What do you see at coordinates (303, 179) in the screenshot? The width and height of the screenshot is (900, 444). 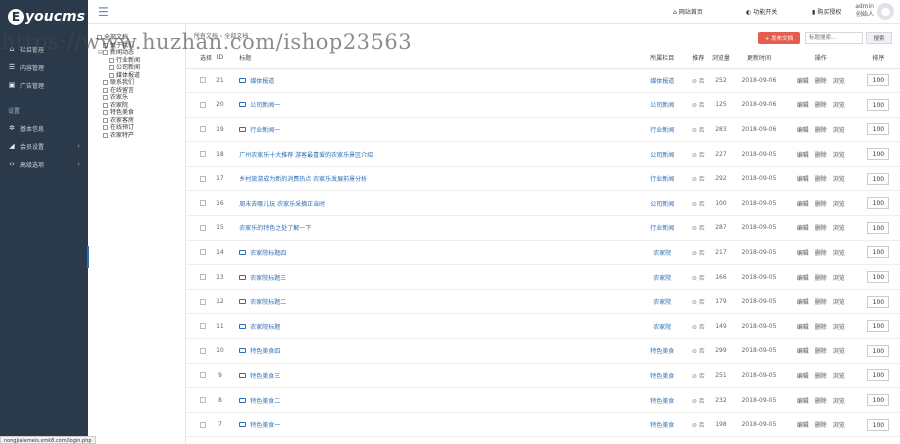 I see `row-title-link: 乡村旅游成为新的消费热点 农家乐发展前景分析` at bounding box center [303, 179].